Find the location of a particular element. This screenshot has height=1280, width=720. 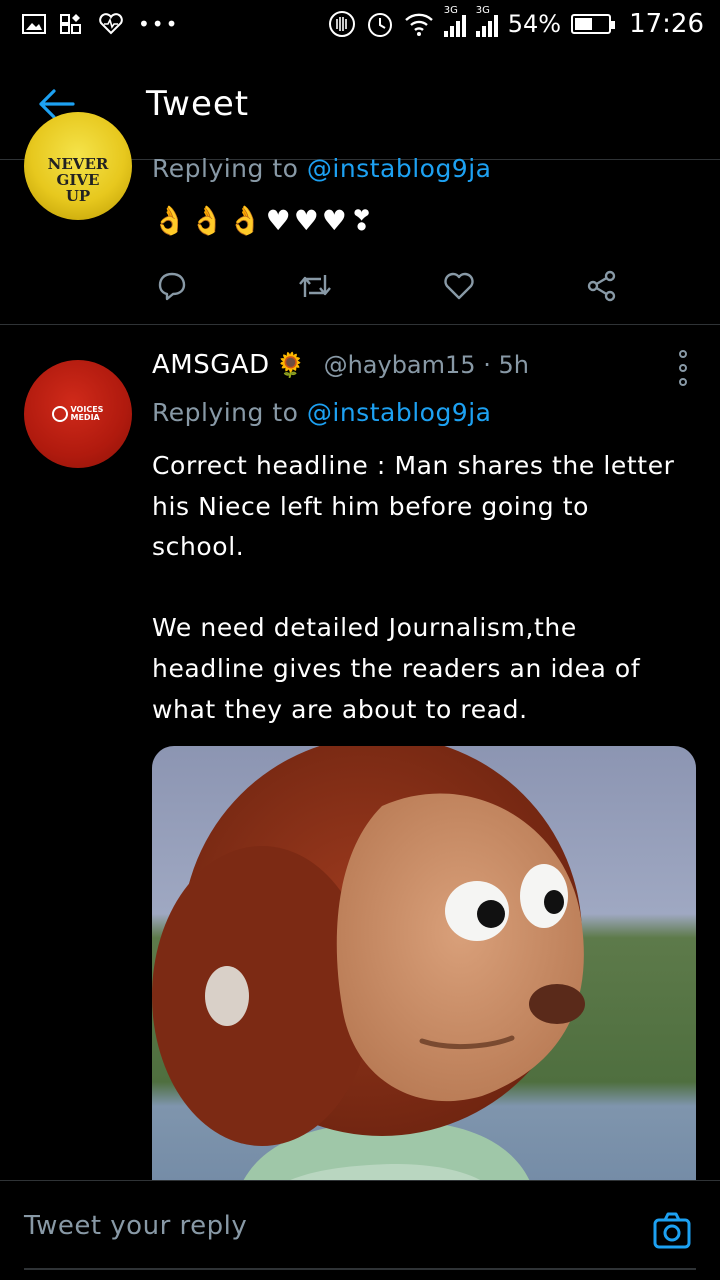

share-button is located at coordinates (602, 286).